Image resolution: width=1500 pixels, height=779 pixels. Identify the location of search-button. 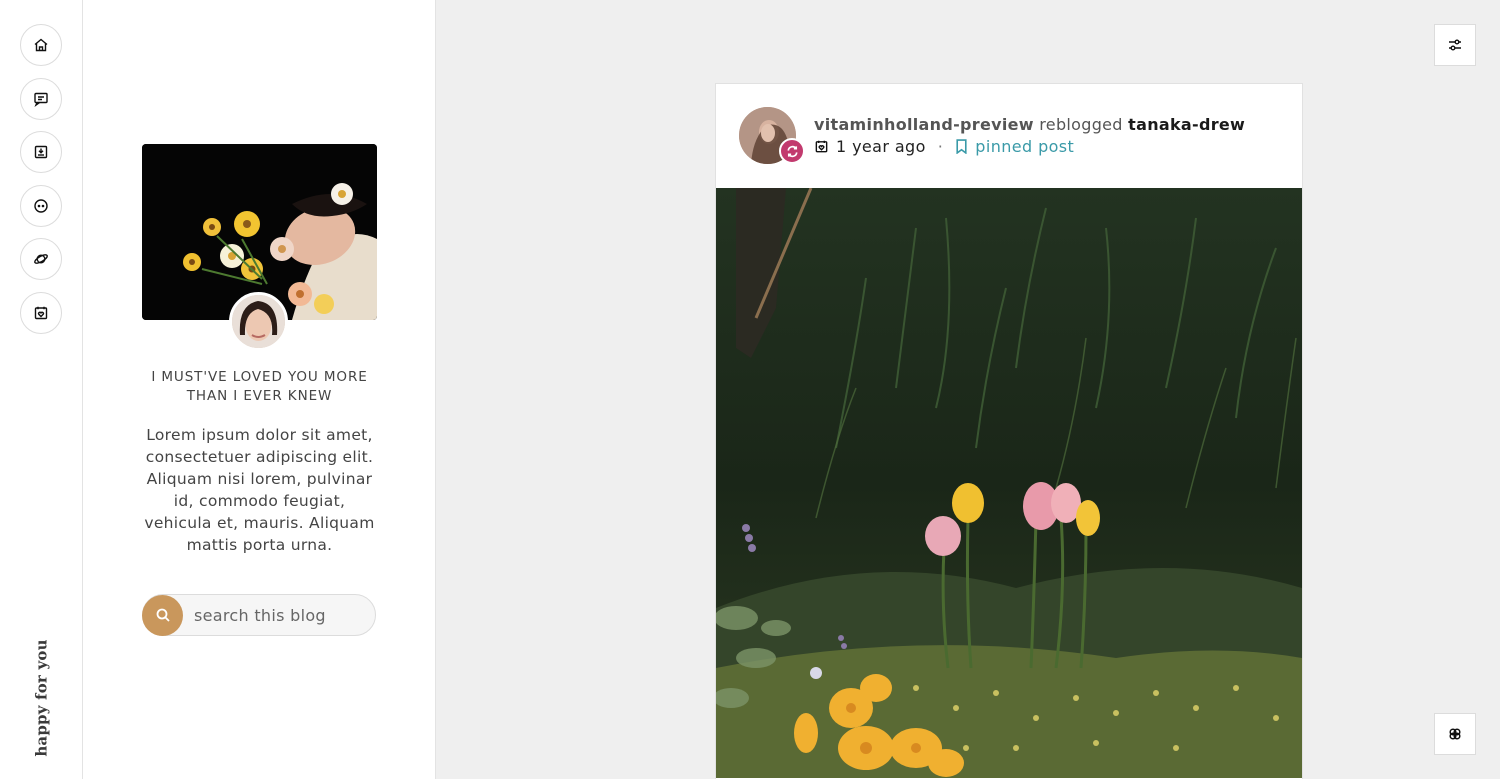
(162, 615).